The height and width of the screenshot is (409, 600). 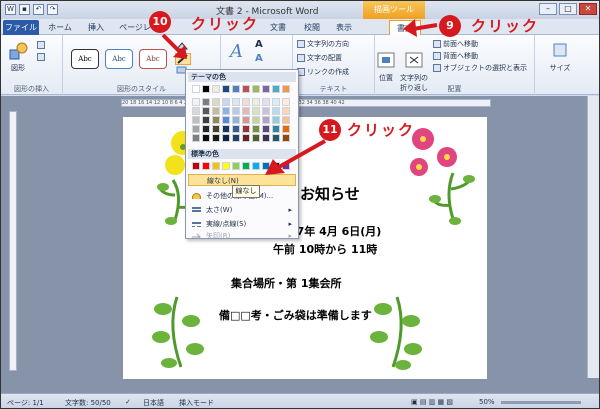 I want to click on position-button: 位置, so click(x=386, y=67).